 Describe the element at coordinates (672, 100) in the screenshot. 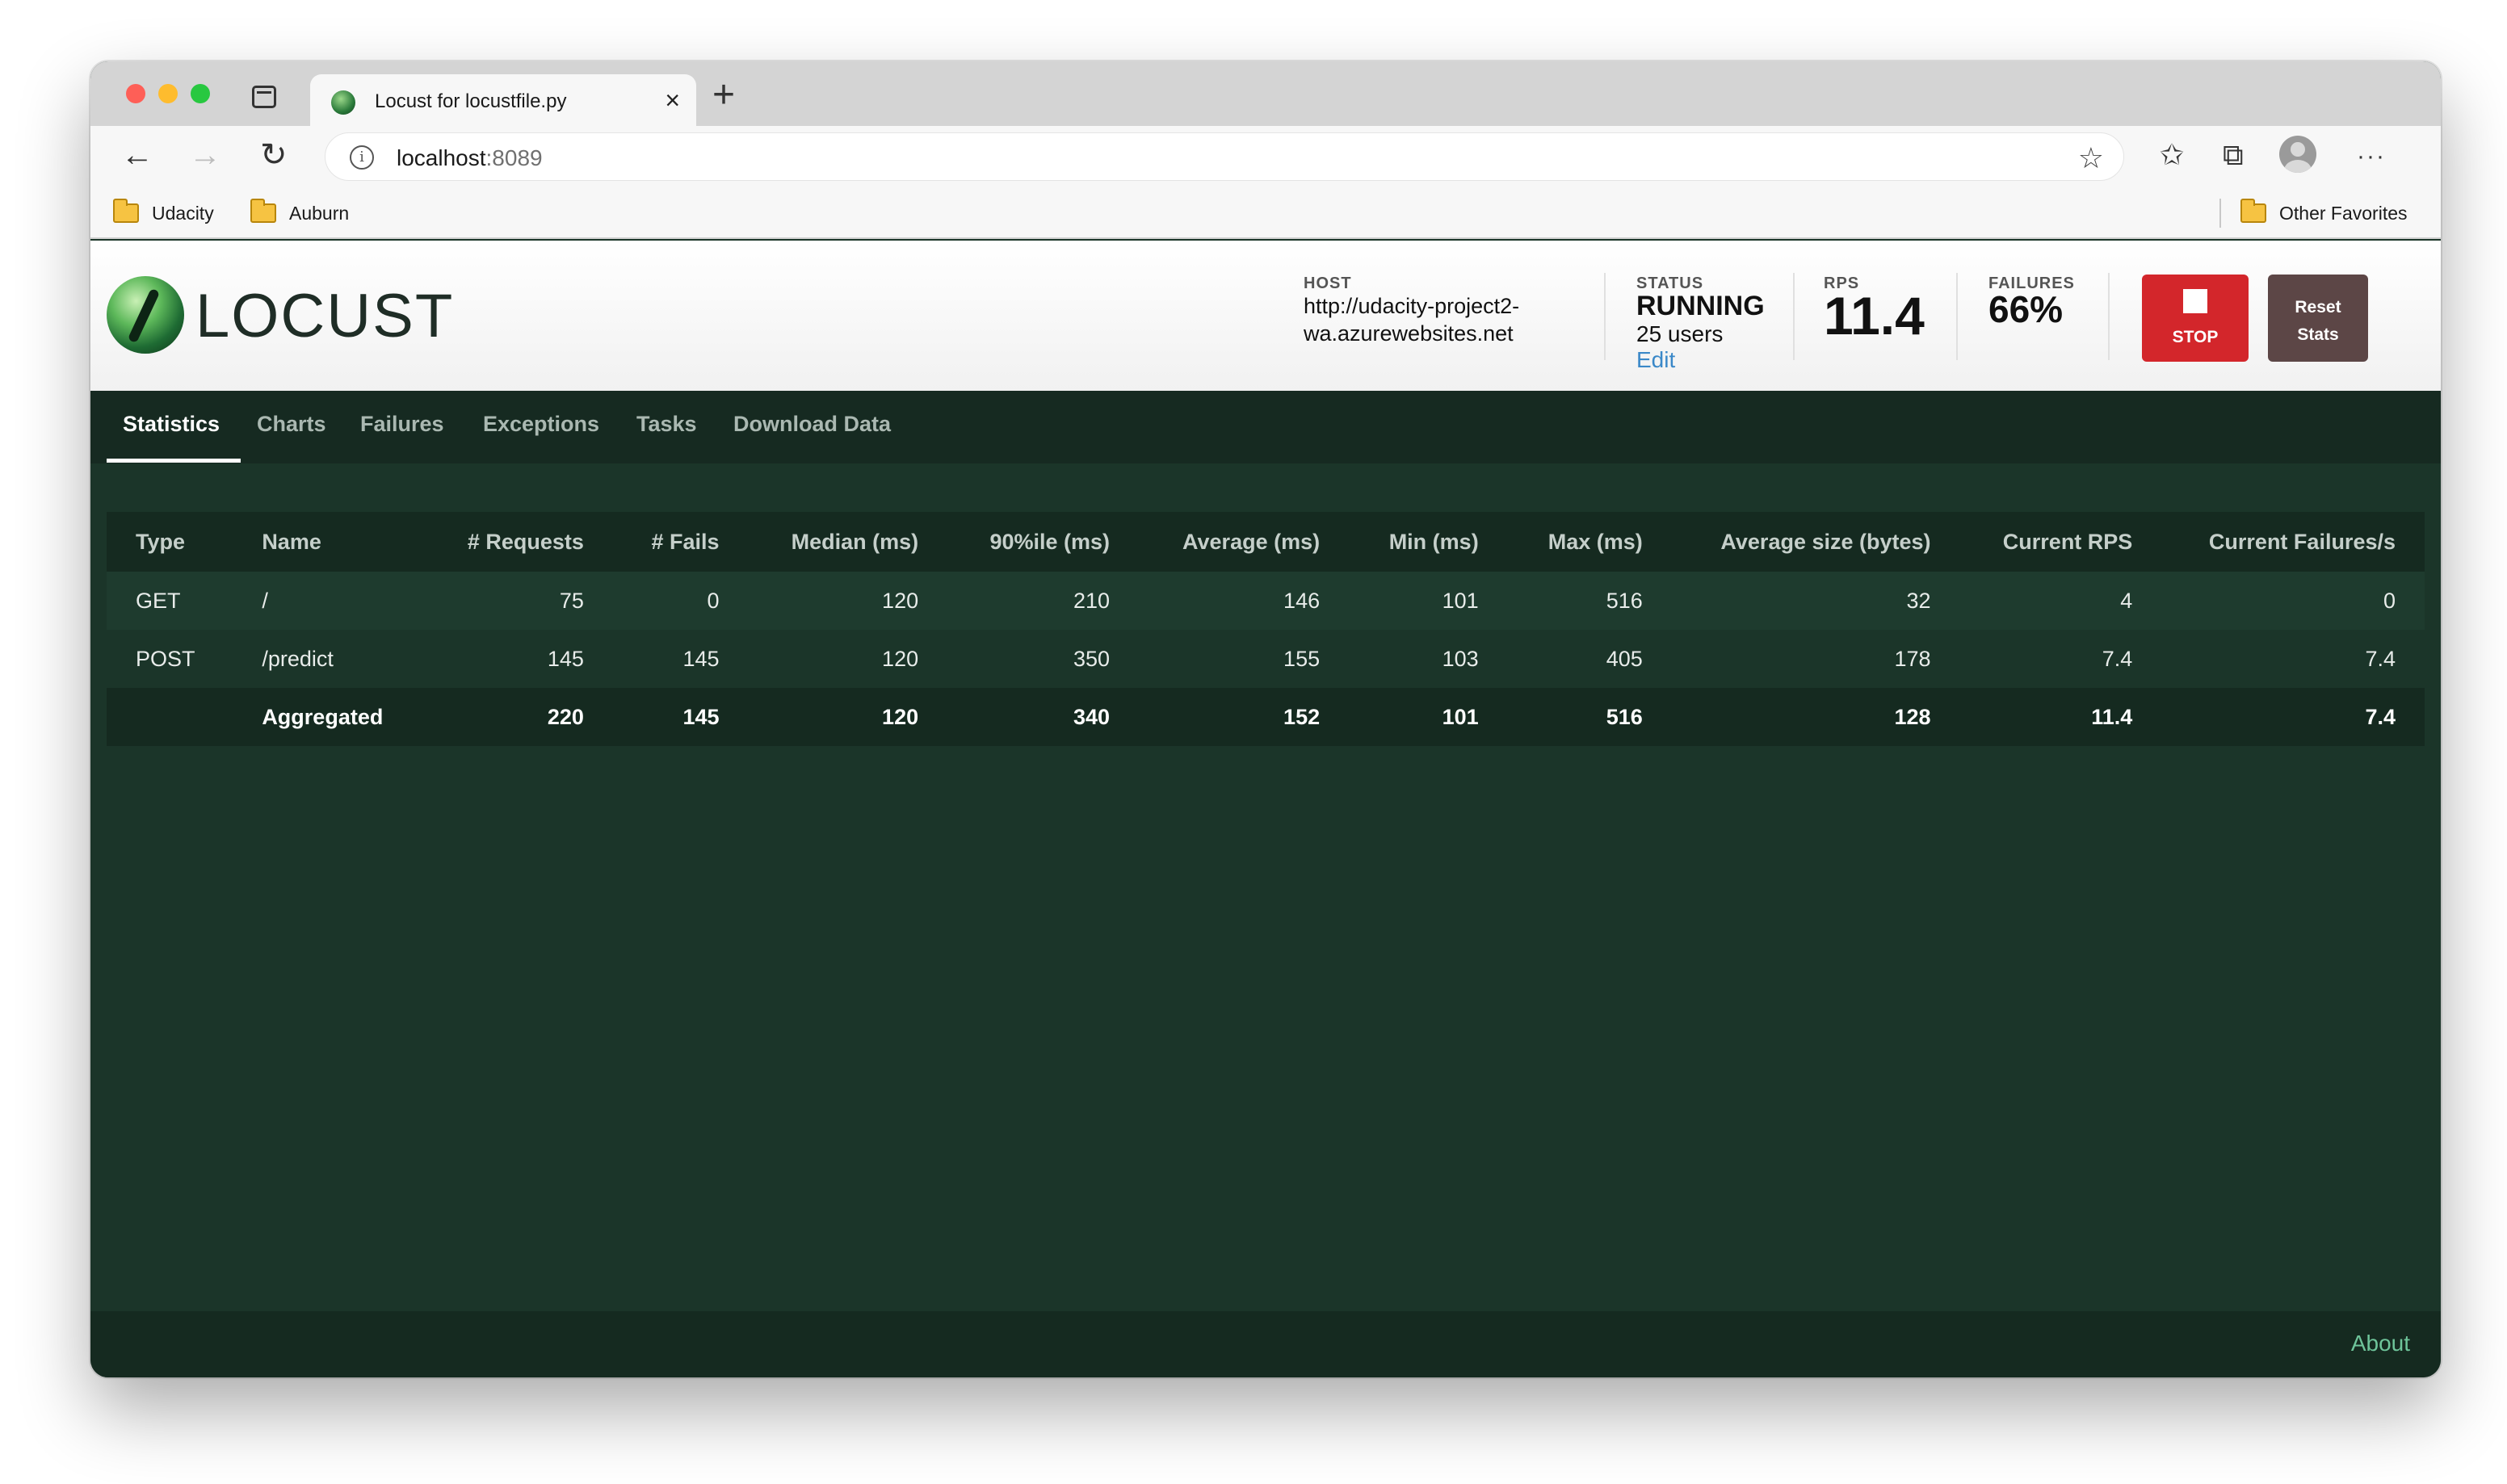

I see `tab-close-icon: ×` at that location.